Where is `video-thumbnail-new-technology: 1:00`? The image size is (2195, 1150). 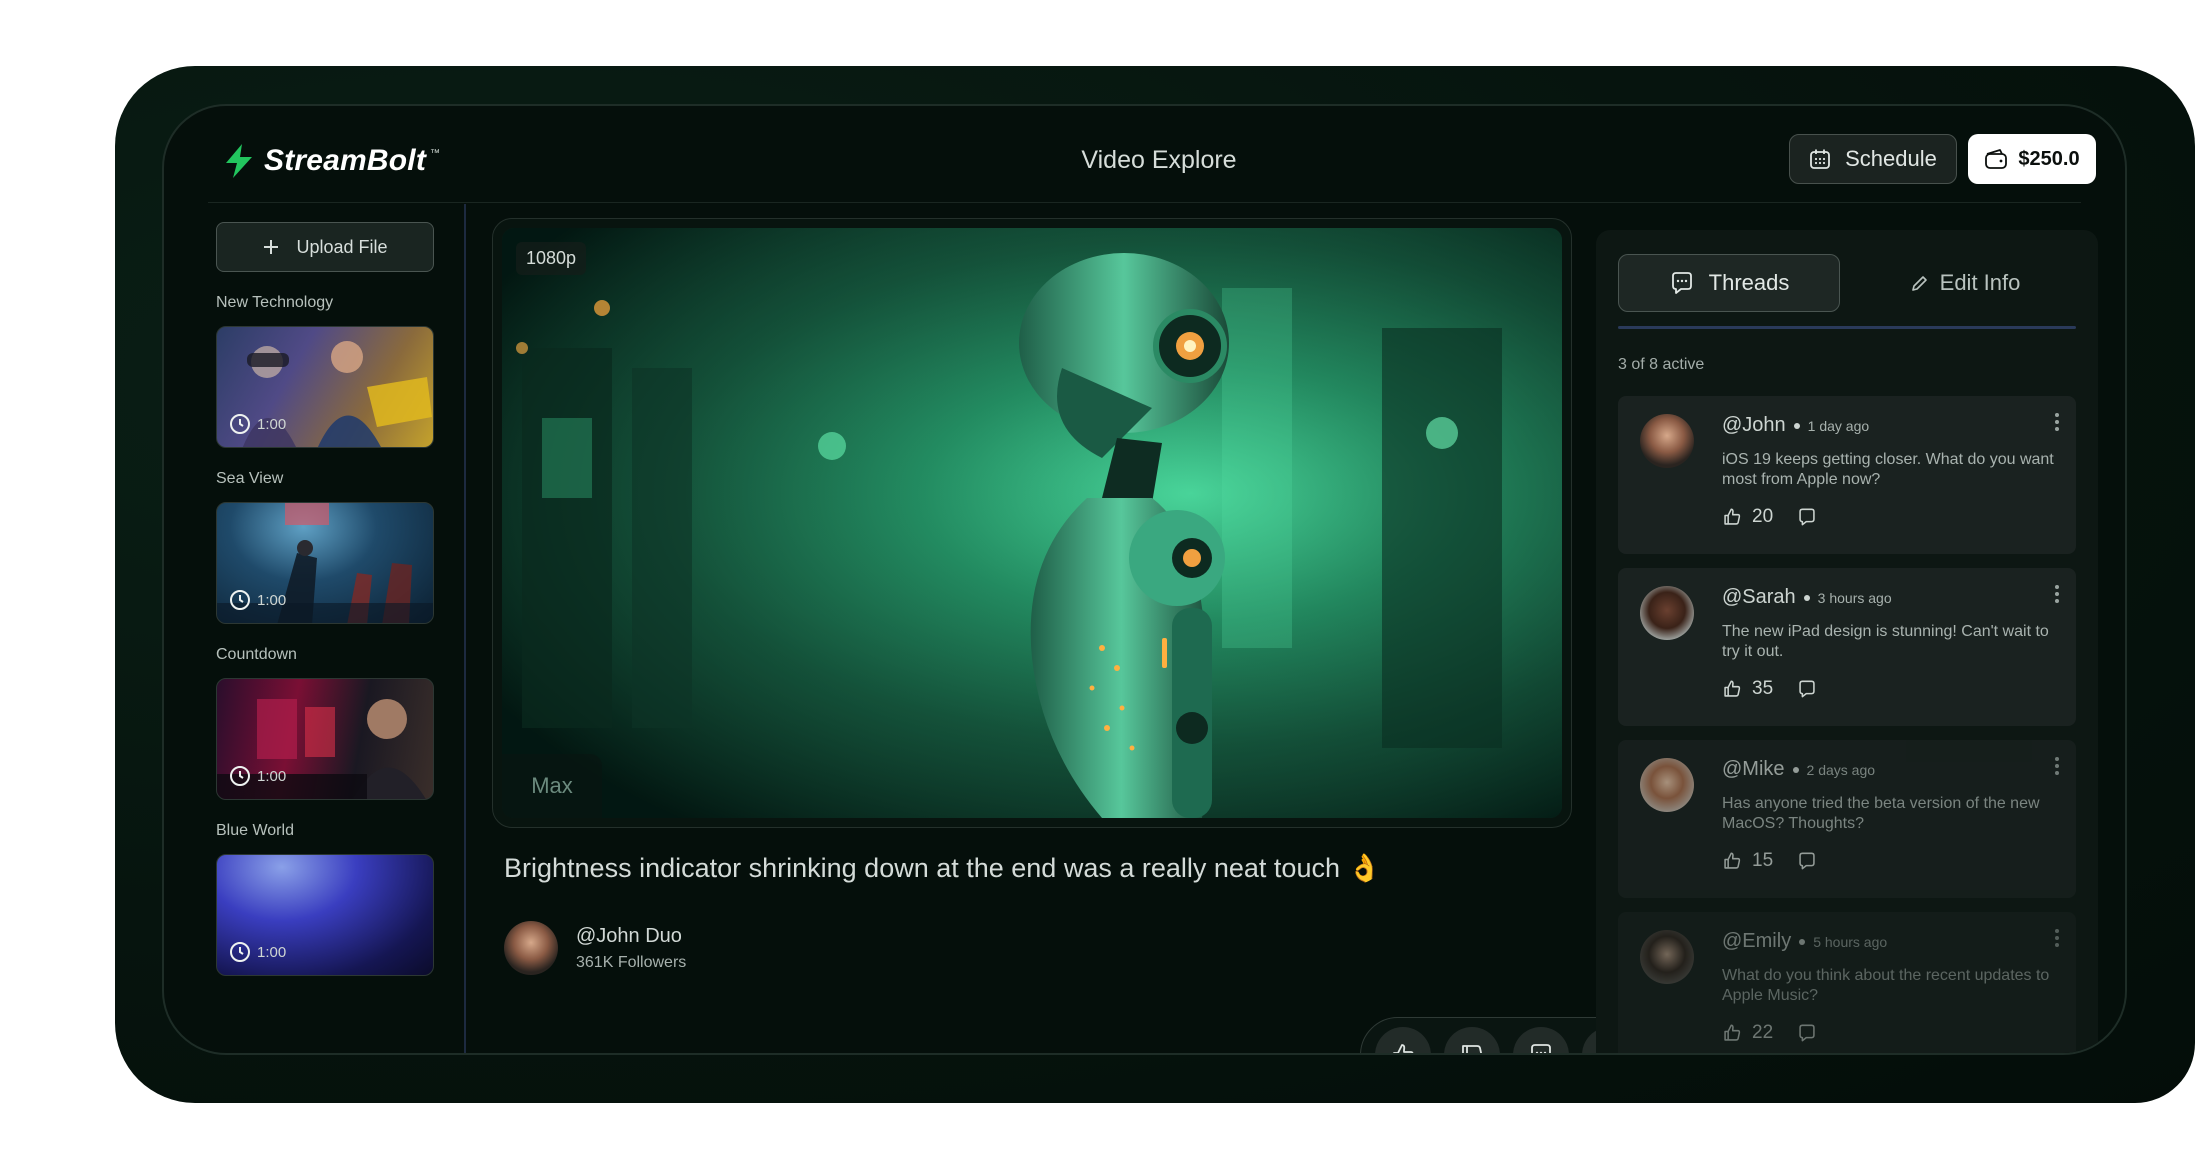 video-thumbnail-new-technology: 1:00 is located at coordinates (325, 387).